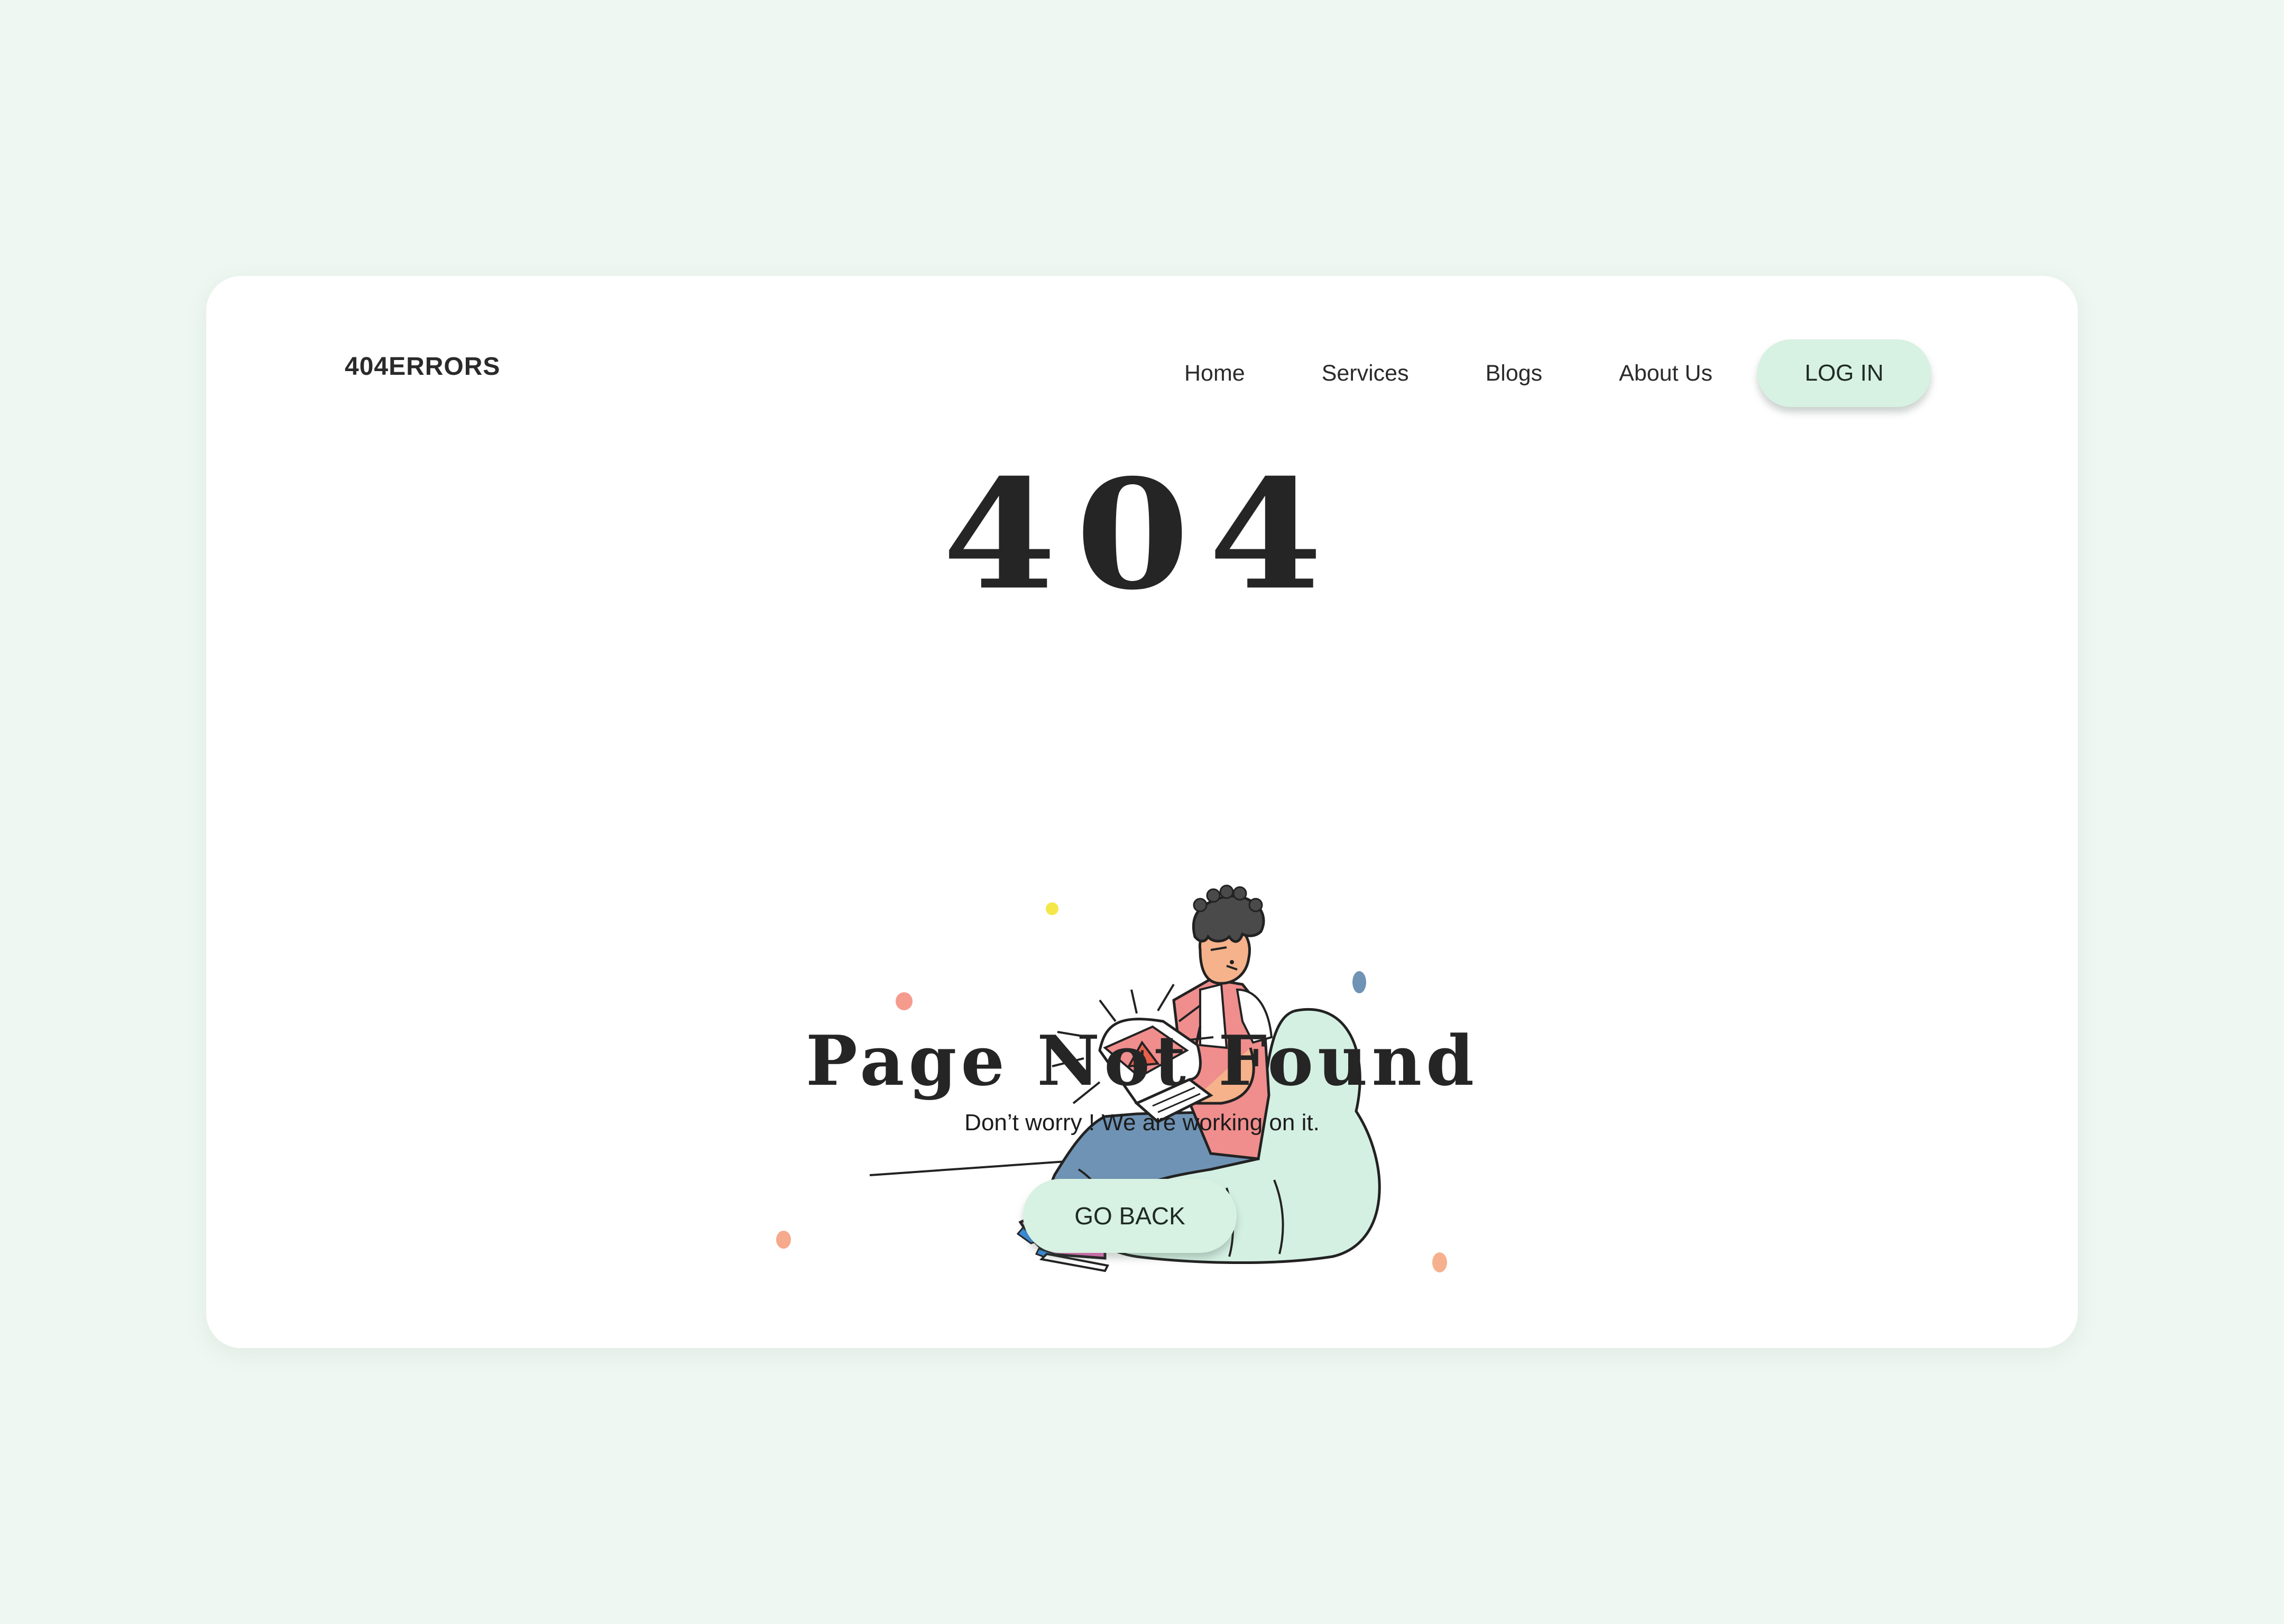 Image resolution: width=2284 pixels, height=1624 pixels. What do you see at coordinates (1514, 373) in the screenshot?
I see `nav-blogs: Blogs` at bounding box center [1514, 373].